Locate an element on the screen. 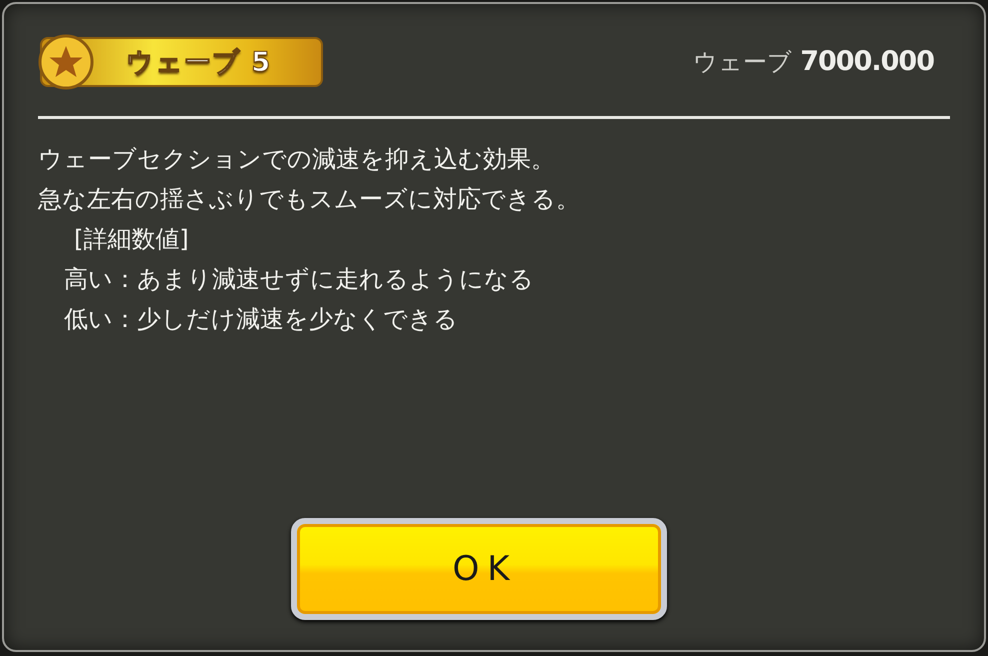 This screenshot has width=988, height=656. level-badge: ウェーブ 5 is located at coordinates (181, 62).